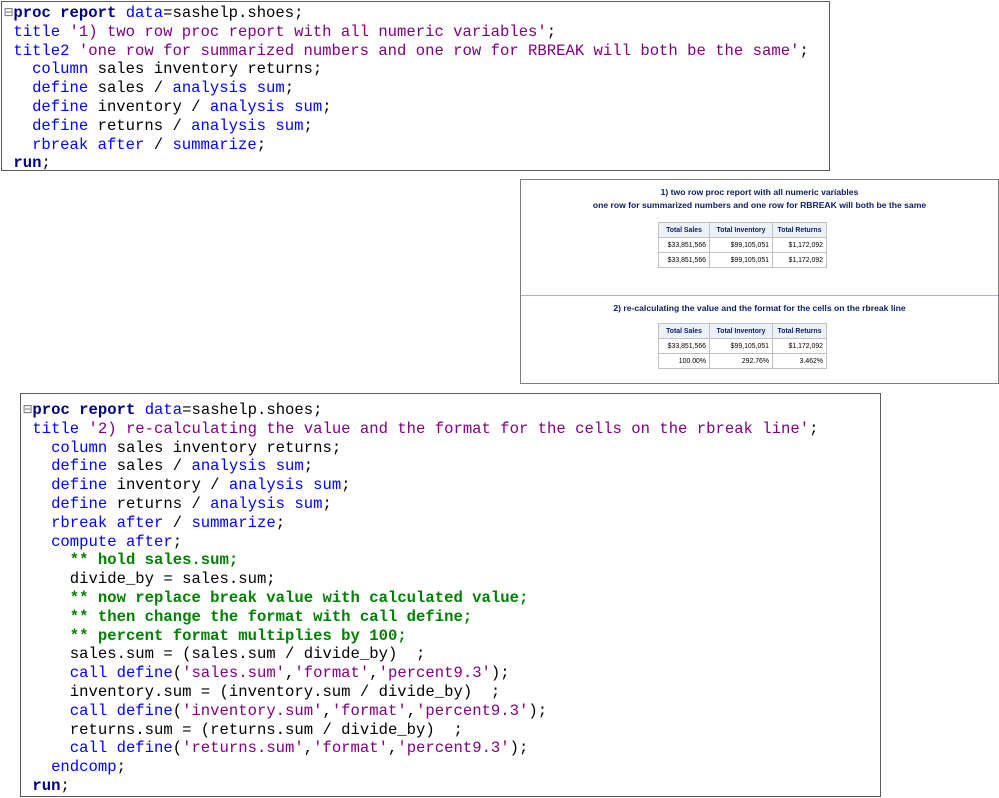 This screenshot has width=999, height=798. Describe the element at coordinates (121, 748) in the screenshot. I see `code-statement: call define` at that location.